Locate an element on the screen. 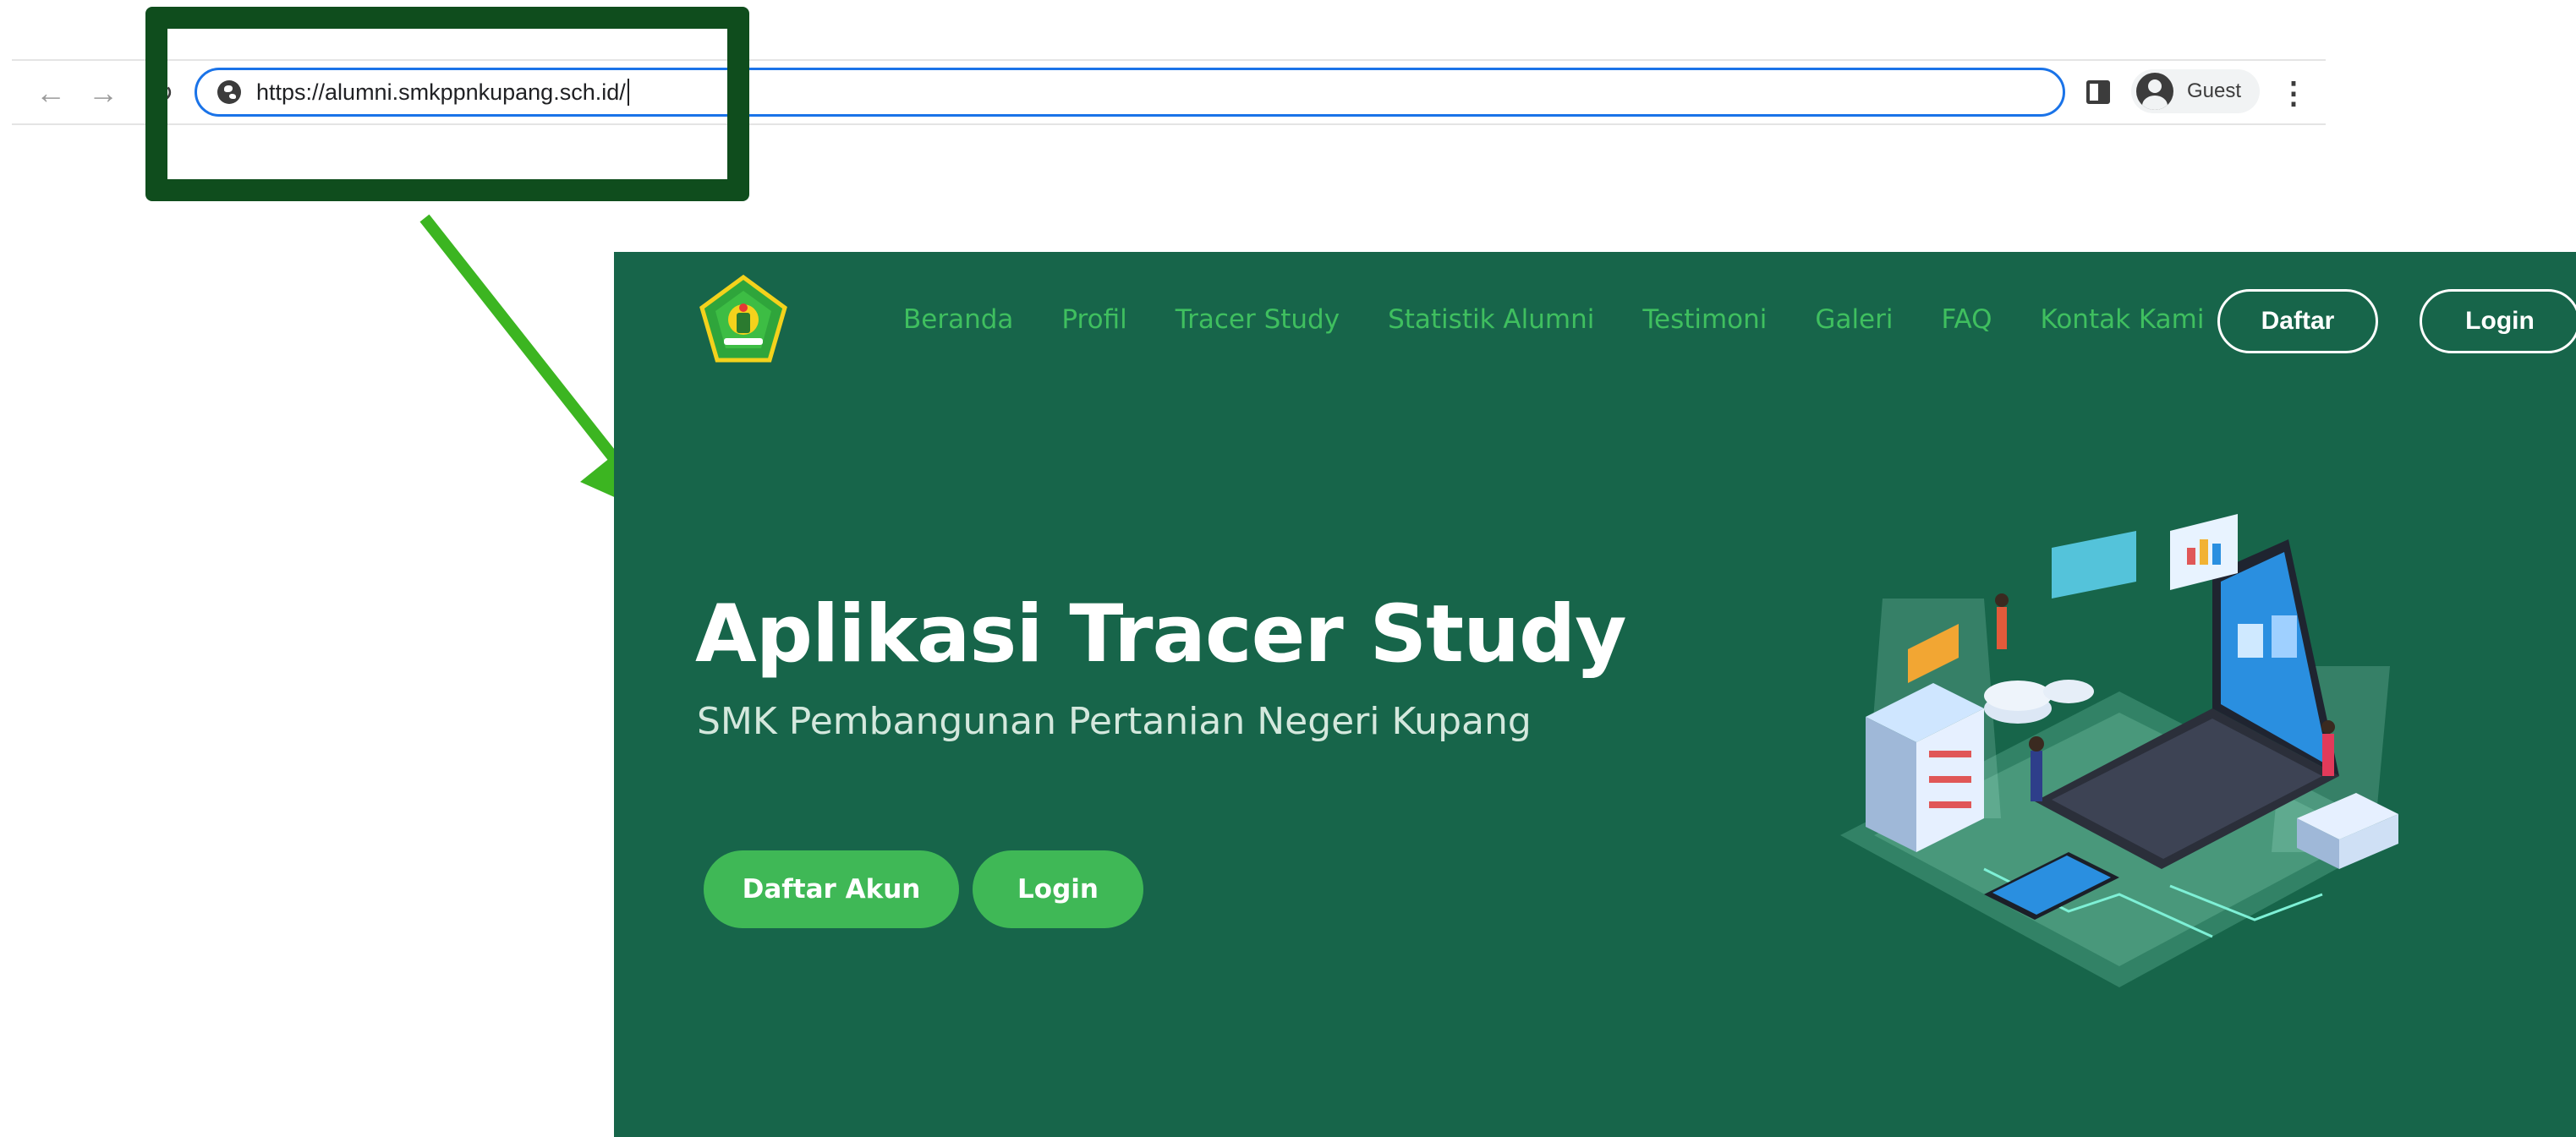  nav-item-faq: FAQ is located at coordinates (1966, 319).